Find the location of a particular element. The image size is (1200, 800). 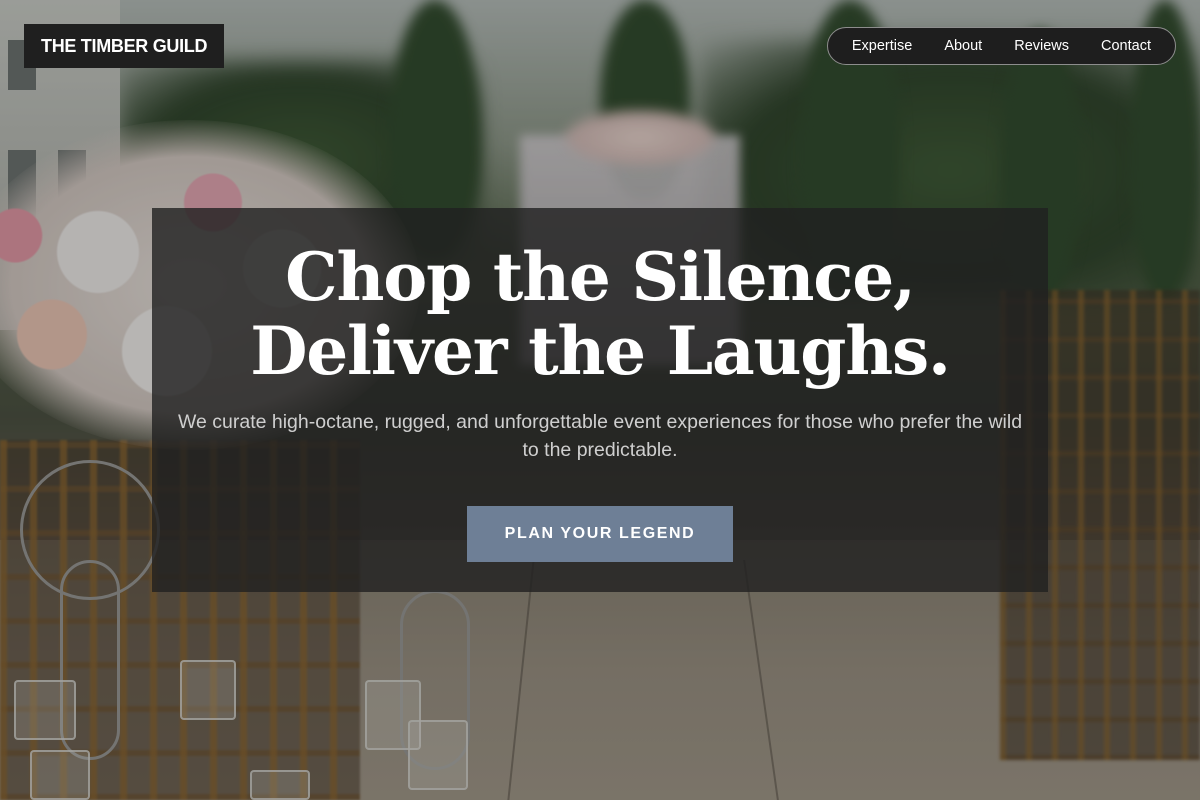

hero-headline: Chop the Silence, Deliver the Laughs. is located at coordinates (600, 314).